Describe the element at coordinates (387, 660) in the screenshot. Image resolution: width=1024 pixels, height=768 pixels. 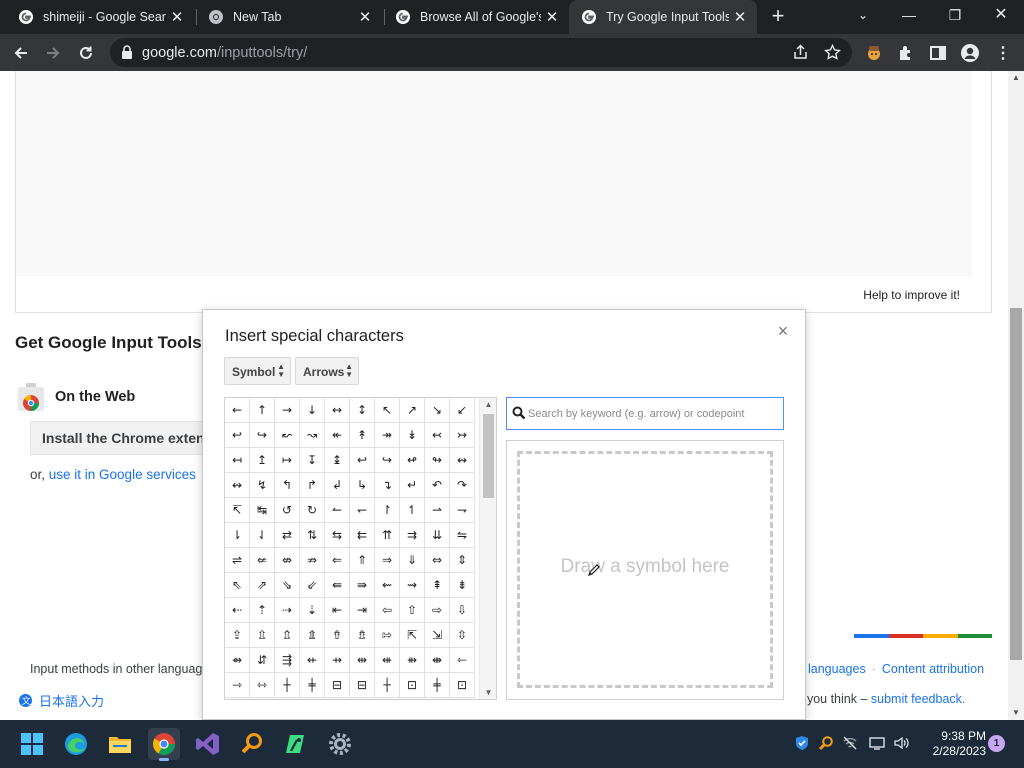
I see `character-cell: ⇺` at that location.